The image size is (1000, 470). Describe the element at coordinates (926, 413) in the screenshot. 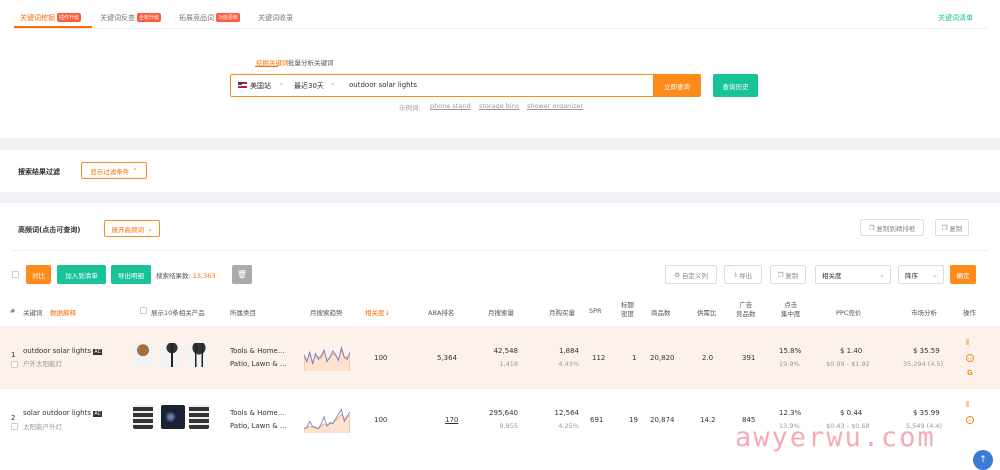

I see `market-price: $ 35.99` at that location.